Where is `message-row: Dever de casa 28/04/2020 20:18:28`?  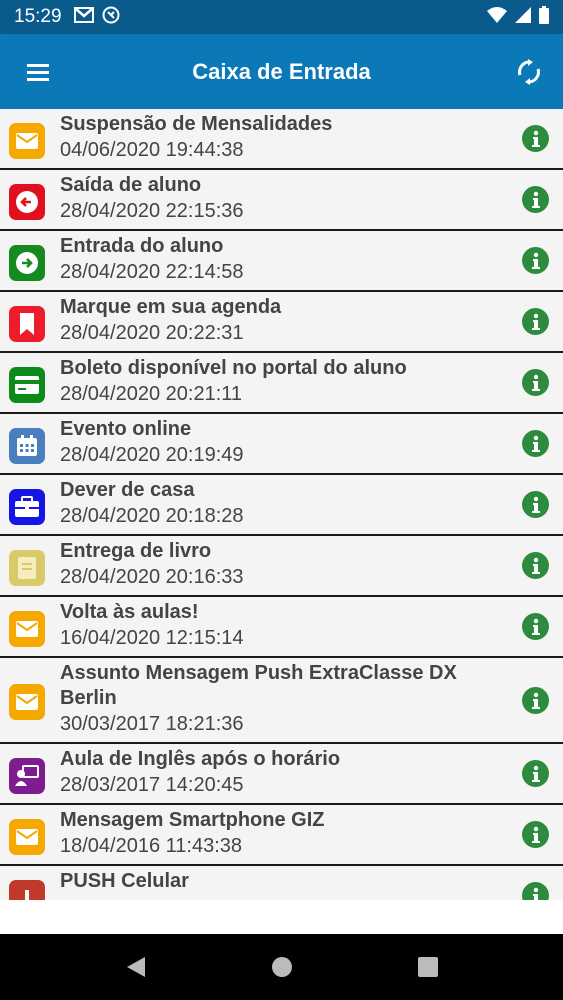 message-row: Dever de casa 28/04/2020 20:18:28 is located at coordinates (281, 505).